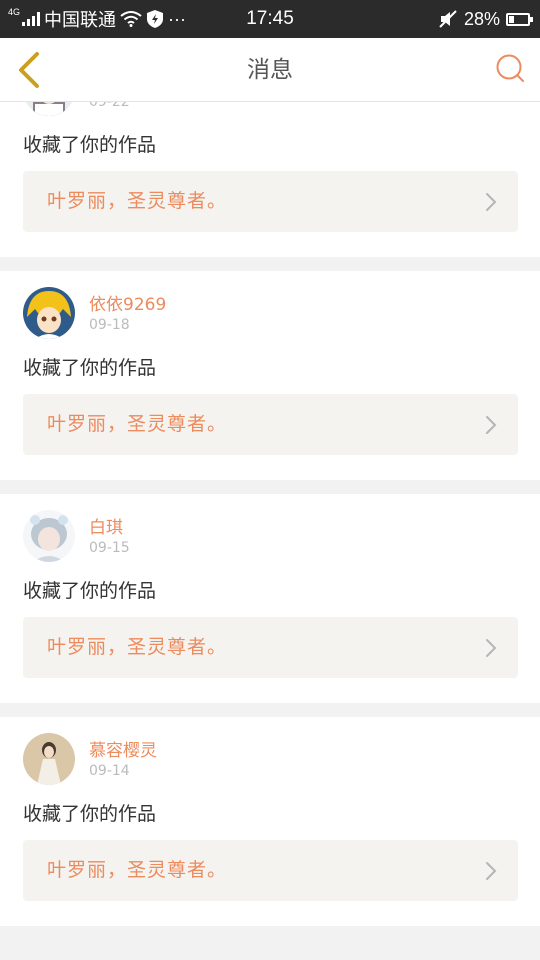 The image size is (540, 960). What do you see at coordinates (270, 19) in the screenshot?
I see `status-bar: 4G 中国联通 ··· 17:45 28%` at bounding box center [270, 19].